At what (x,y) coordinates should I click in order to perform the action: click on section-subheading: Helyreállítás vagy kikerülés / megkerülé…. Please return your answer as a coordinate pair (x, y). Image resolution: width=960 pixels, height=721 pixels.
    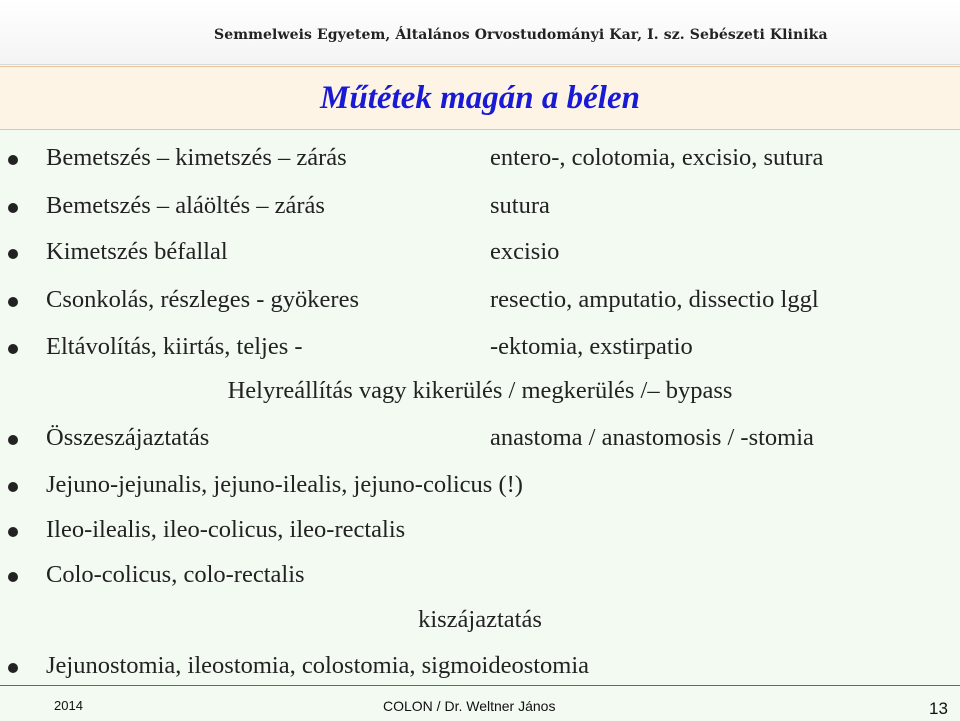
    Looking at the image, I should click on (480, 391).